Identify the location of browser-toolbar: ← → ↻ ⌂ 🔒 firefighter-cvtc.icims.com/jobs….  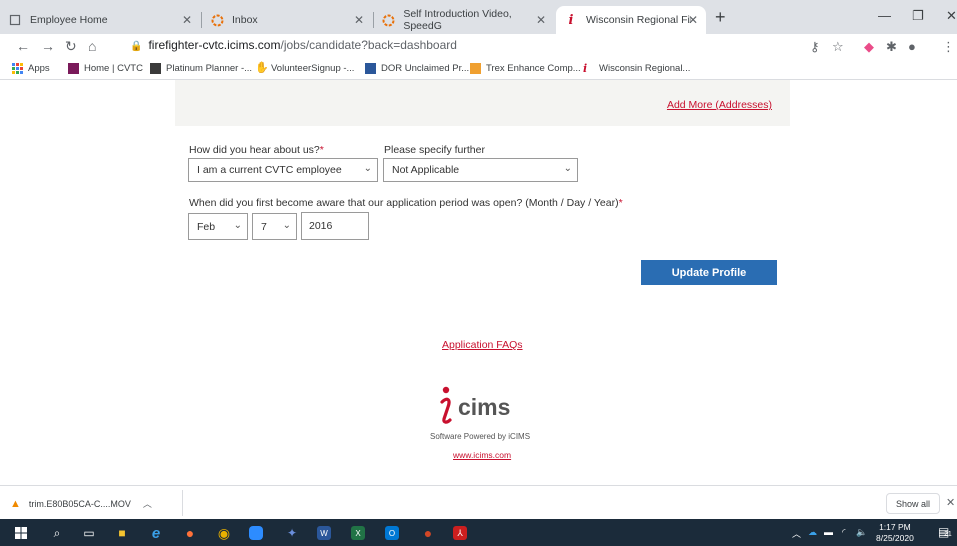
(478, 47).